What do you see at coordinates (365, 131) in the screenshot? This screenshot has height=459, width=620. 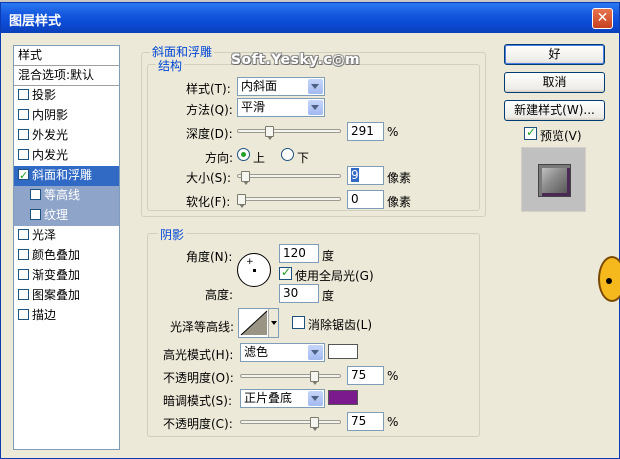 I see `depth-input: 291` at bounding box center [365, 131].